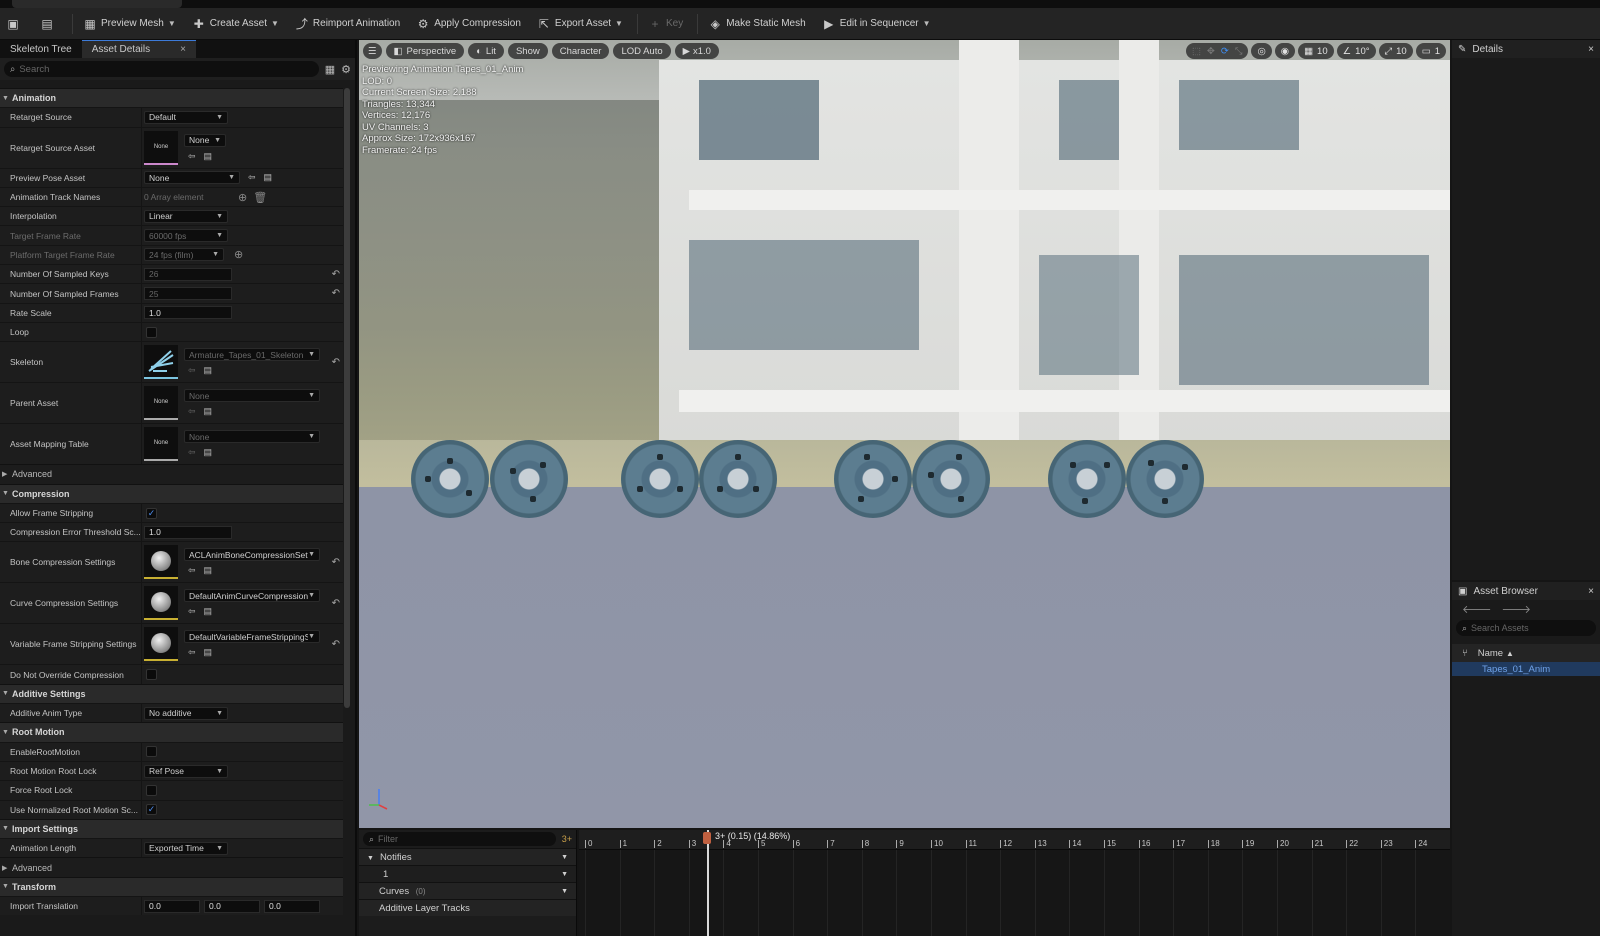  I want to click on allow-frame-stripping-checkbox: ✓, so click(151, 513).